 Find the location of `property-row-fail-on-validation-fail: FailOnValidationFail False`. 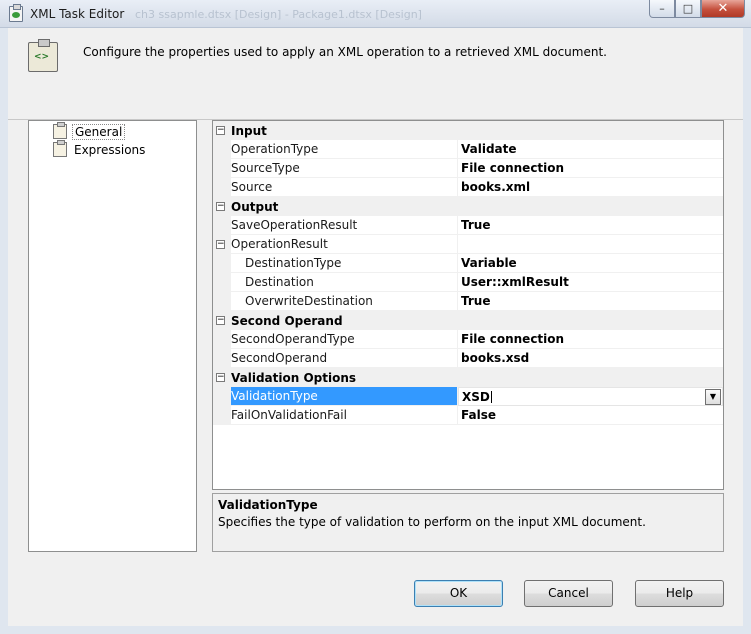

property-row-fail-on-validation-fail: FailOnValidationFail False is located at coordinates (468, 415).